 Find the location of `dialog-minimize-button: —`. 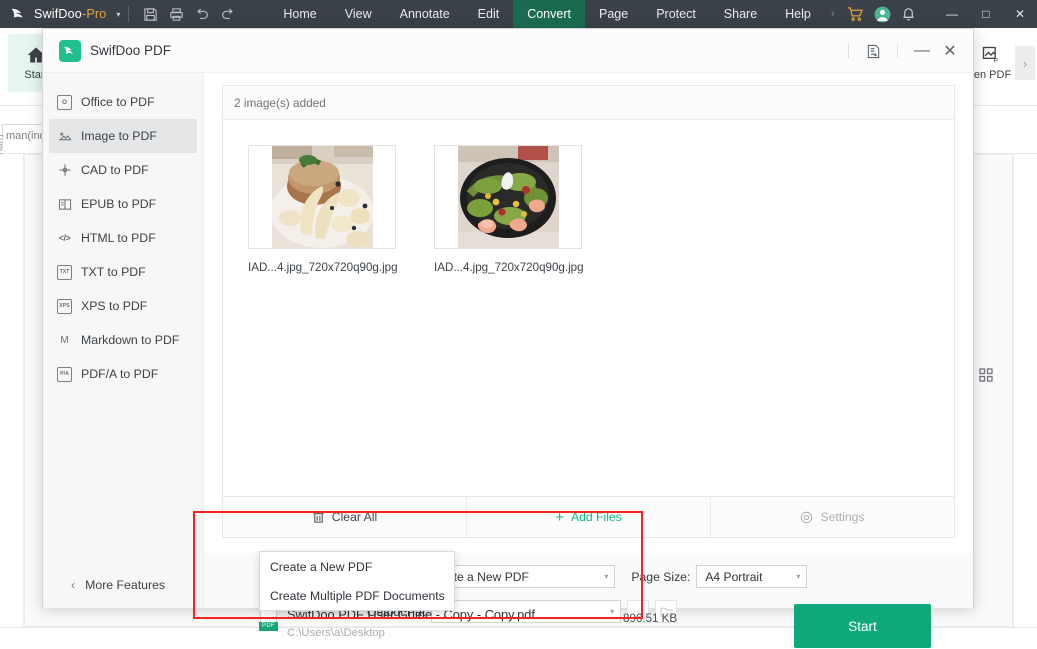

dialog-minimize-button: — is located at coordinates (922, 51).